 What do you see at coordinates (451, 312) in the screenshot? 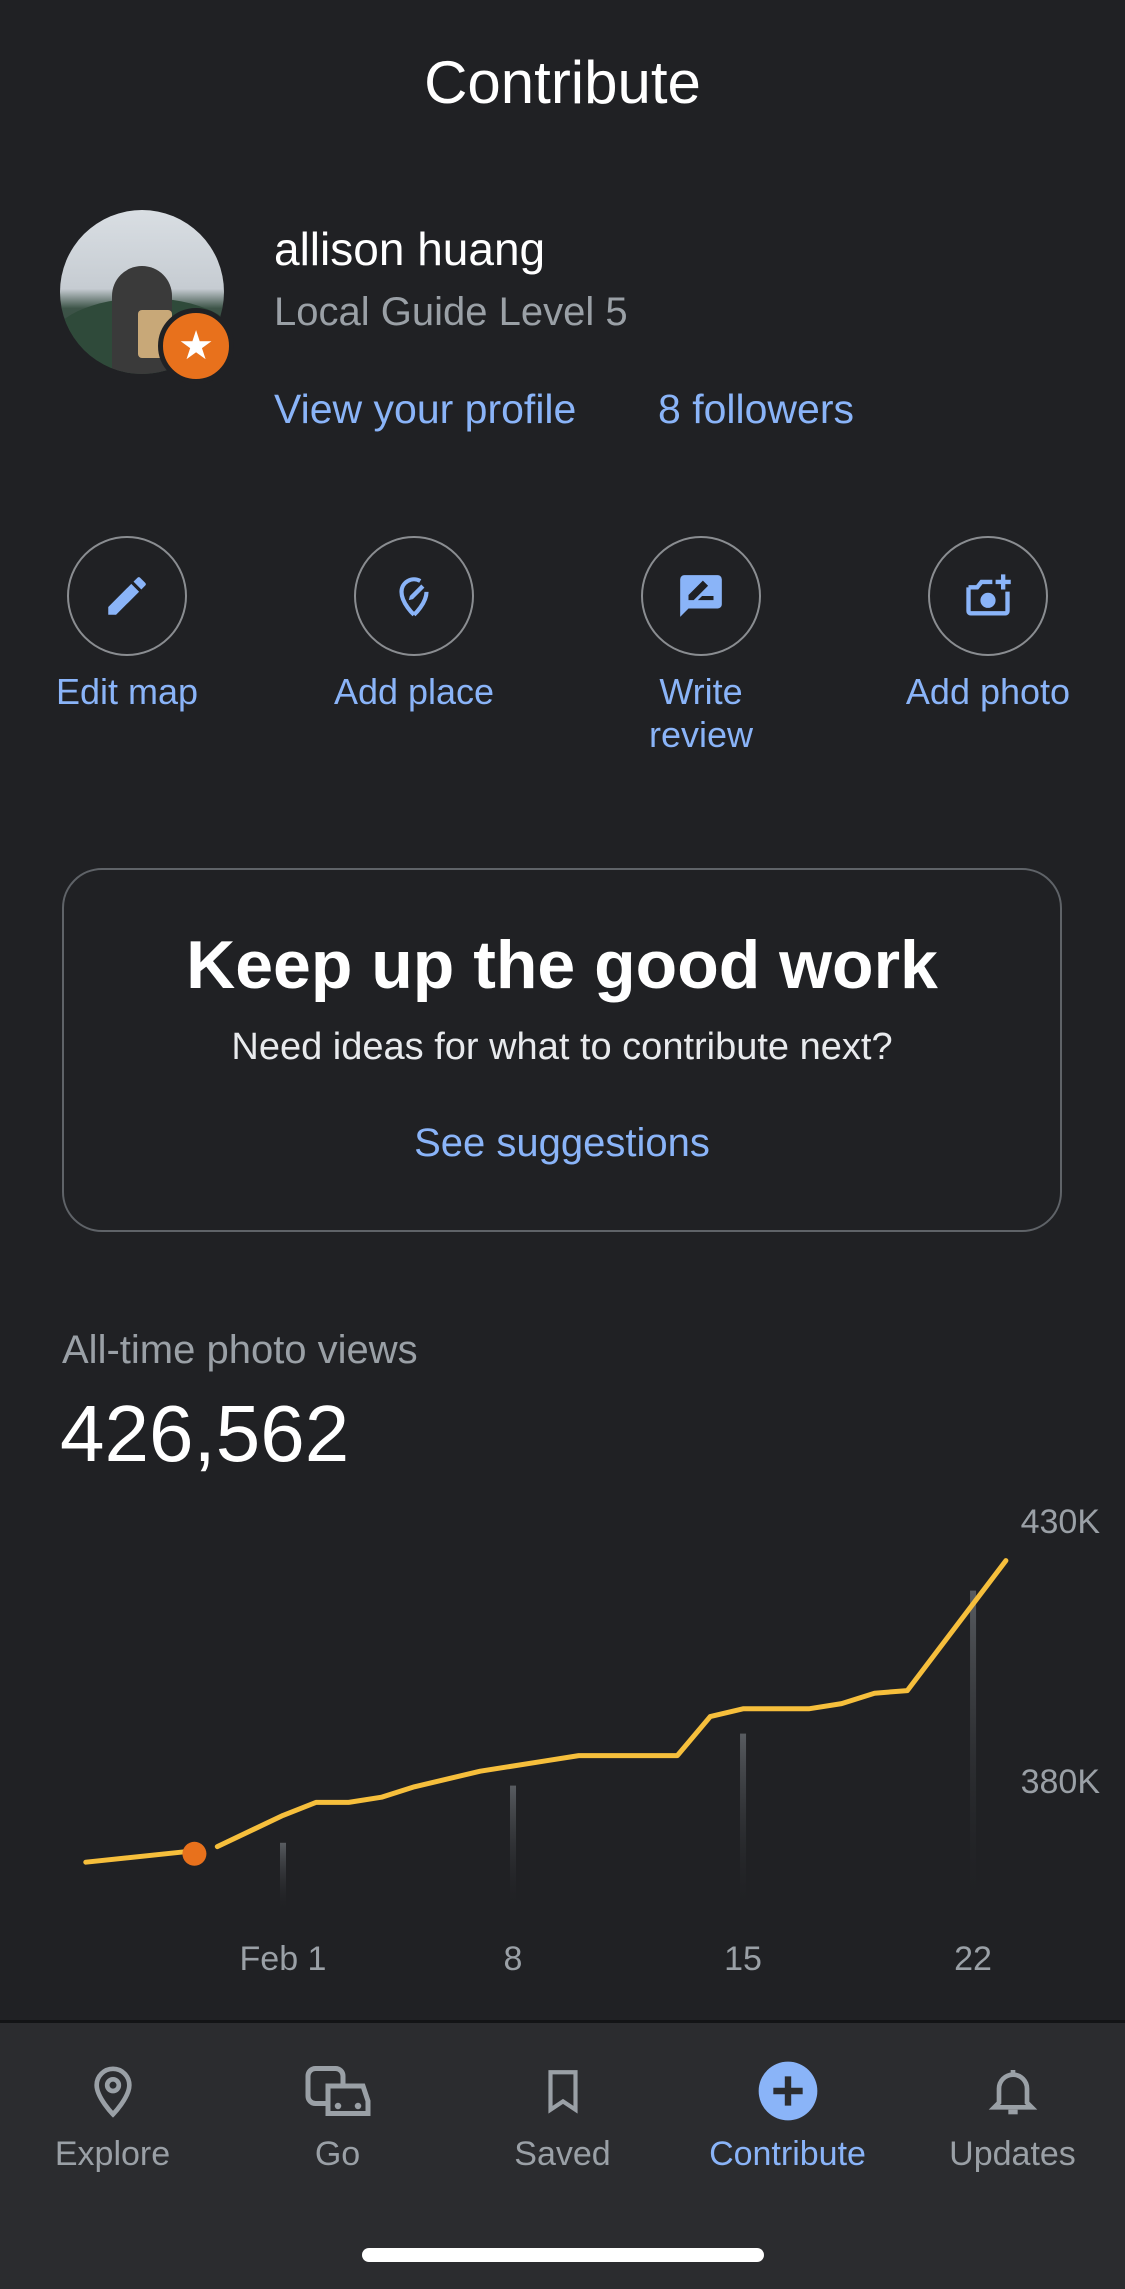
I see `guide-level: Local Guide Level 5` at bounding box center [451, 312].